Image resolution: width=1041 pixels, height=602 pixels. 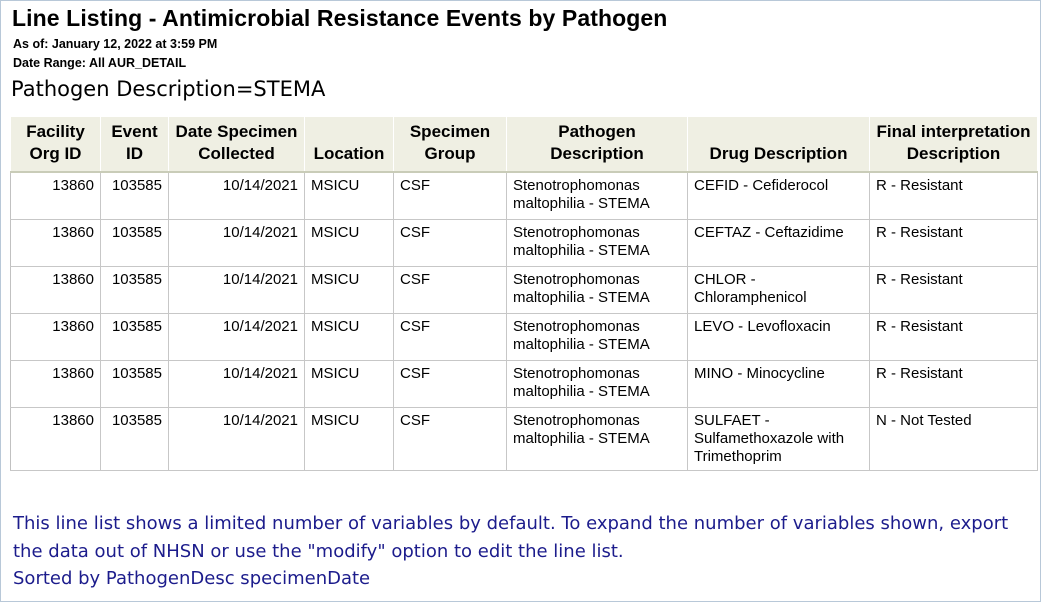 I want to click on drug-description-cell: CHLOR - Chloramphenicol, so click(x=778, y=290).